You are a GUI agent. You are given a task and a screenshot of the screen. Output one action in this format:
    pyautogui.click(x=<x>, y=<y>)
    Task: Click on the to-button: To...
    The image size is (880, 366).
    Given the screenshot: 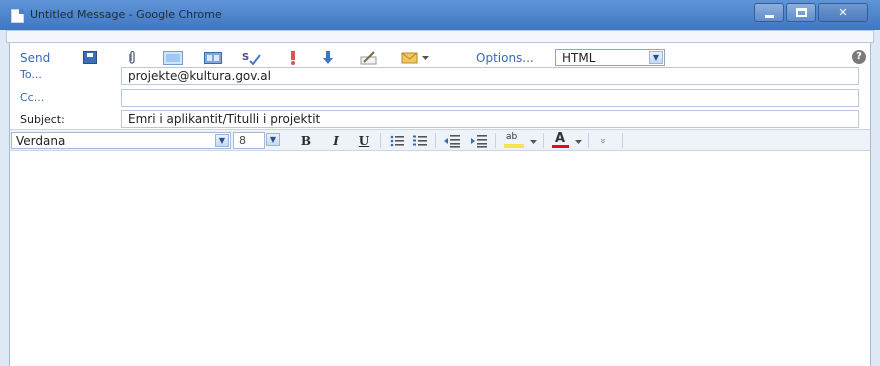 What is the action you would take?
    pyautogui.click(x=31, y=74)
    